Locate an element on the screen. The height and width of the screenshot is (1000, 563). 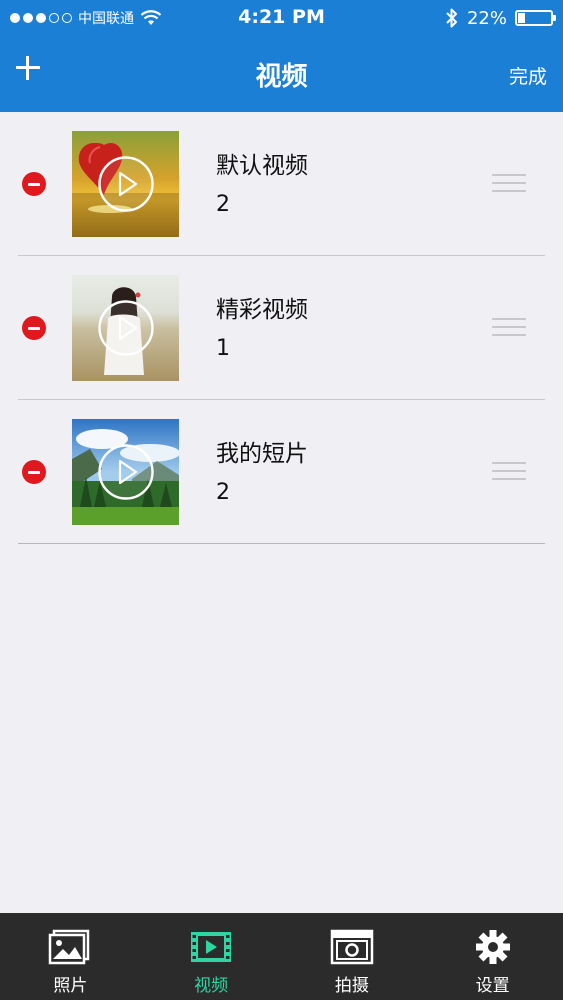
status-right: 22% is located at coordinates (500, 18).